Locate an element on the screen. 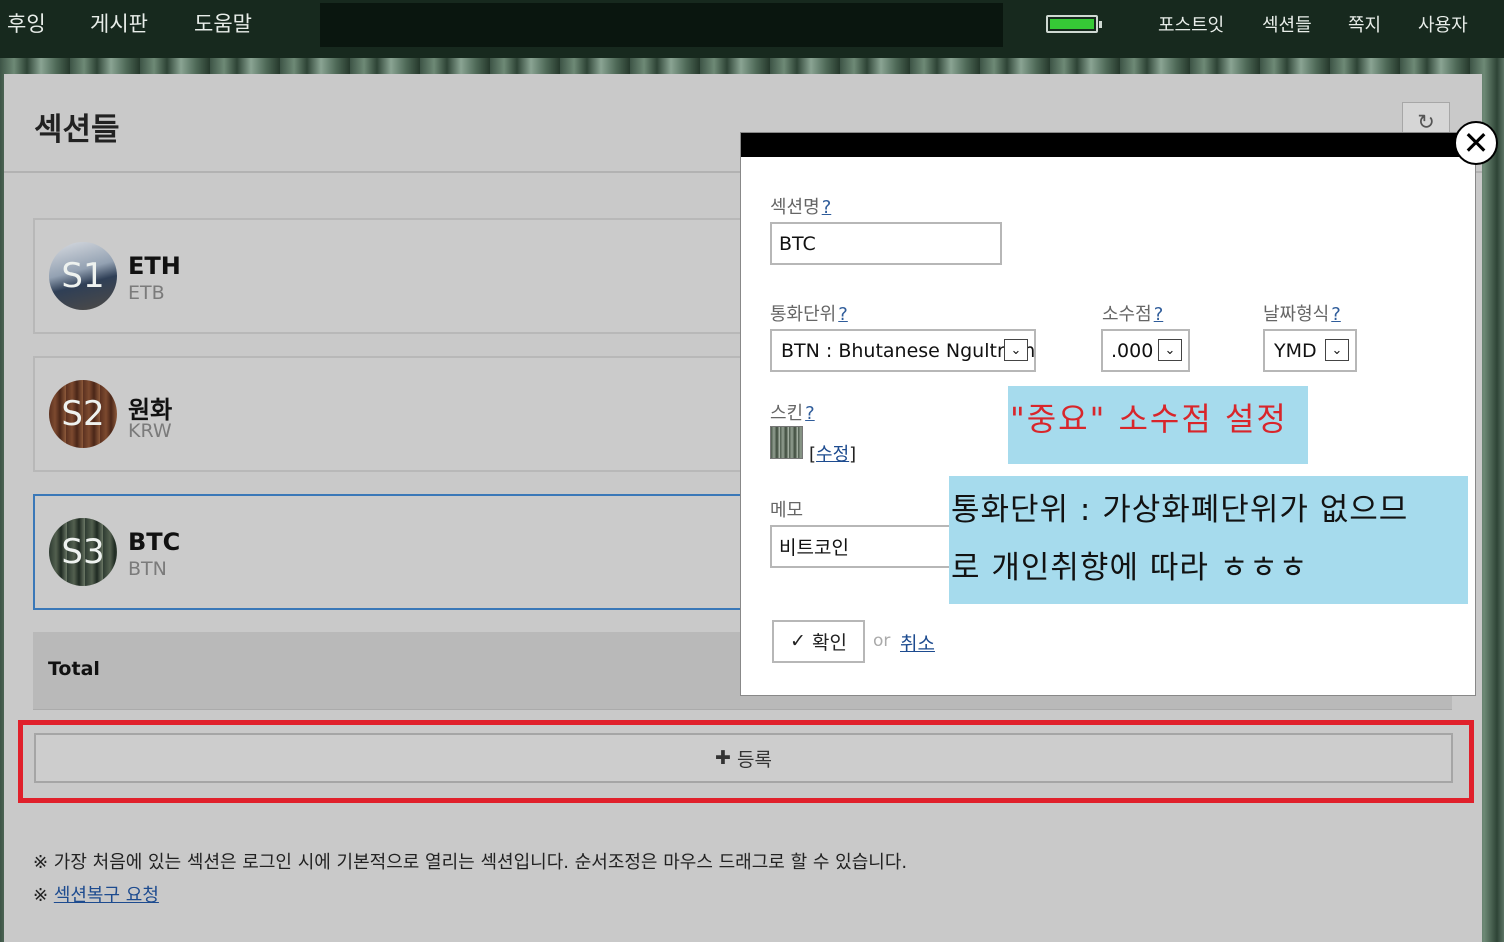 This screenshot has width=1504, height=942. restore-note: ※ 섹션복구 요청 is located at coordinates (96, 894).